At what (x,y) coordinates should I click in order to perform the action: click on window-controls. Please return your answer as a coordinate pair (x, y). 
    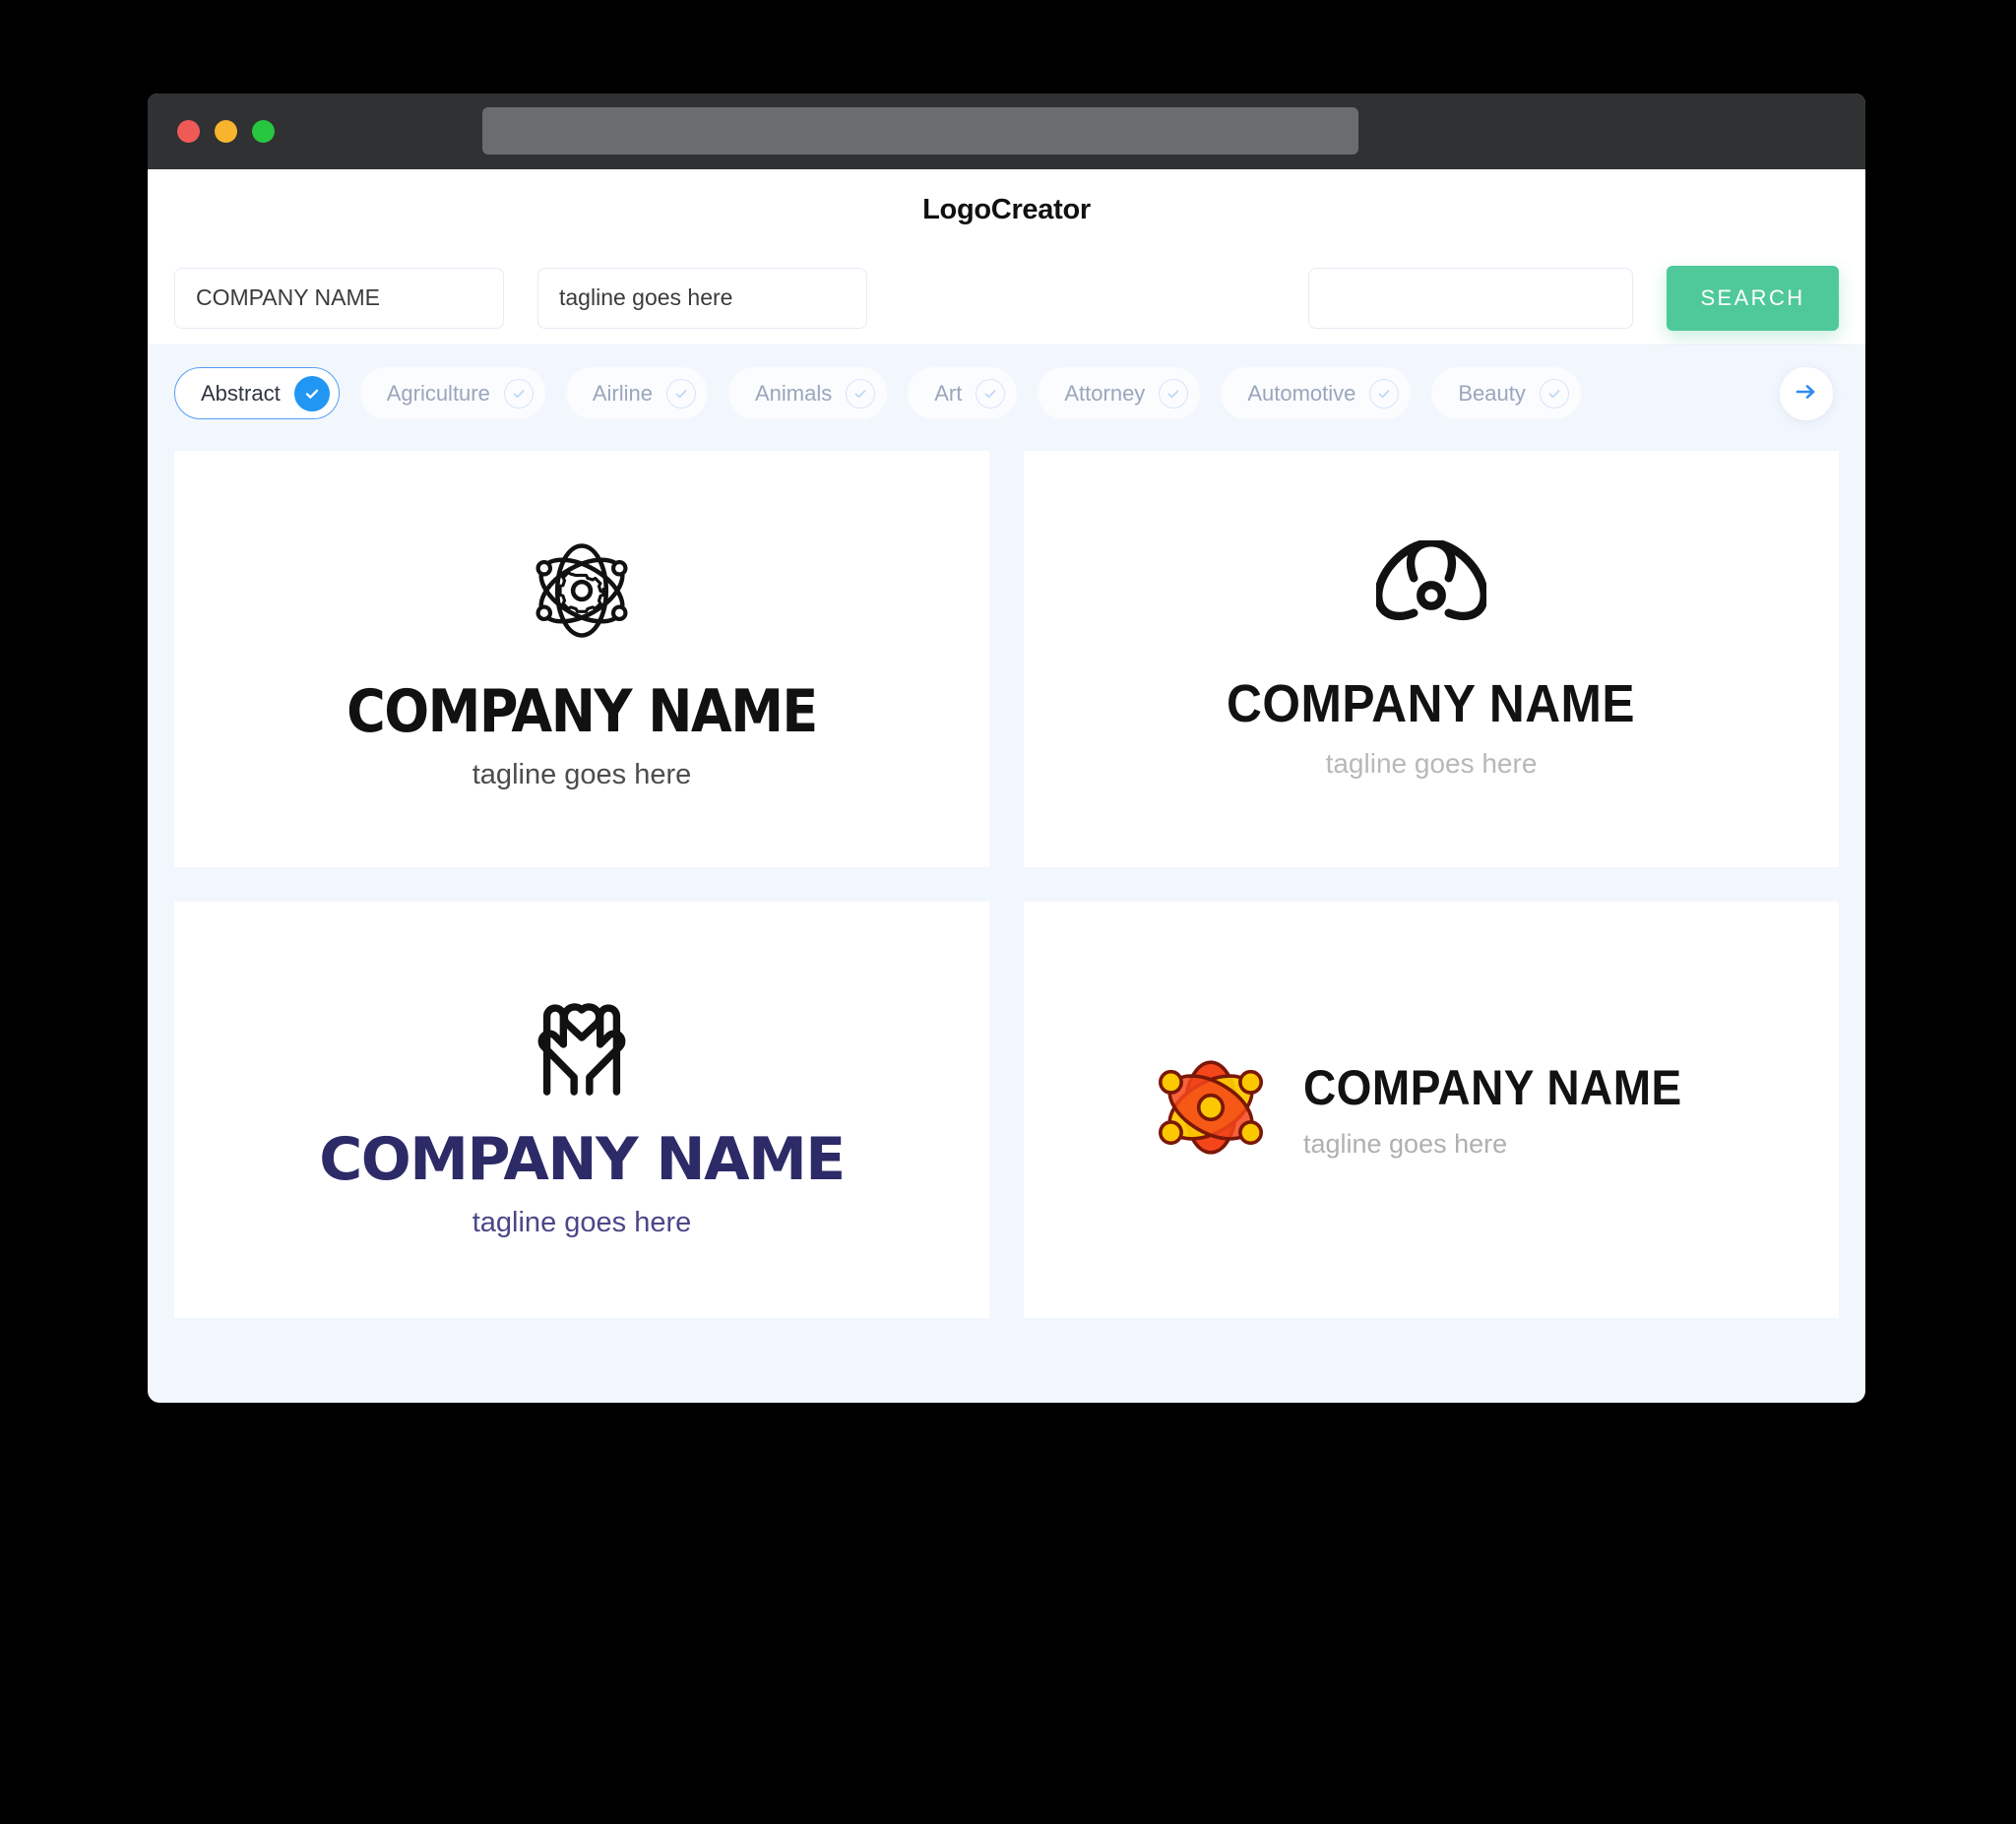
    Looking at the image, I should click on (226, 131).